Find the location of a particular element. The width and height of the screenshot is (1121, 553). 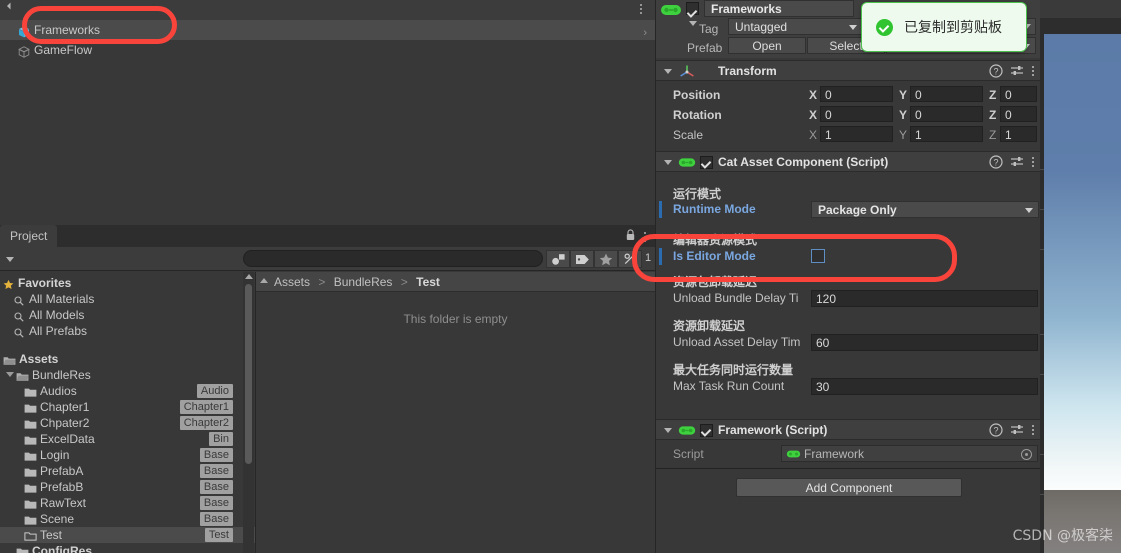

asset-type-filter-icon is located at coordinates (558, 259).